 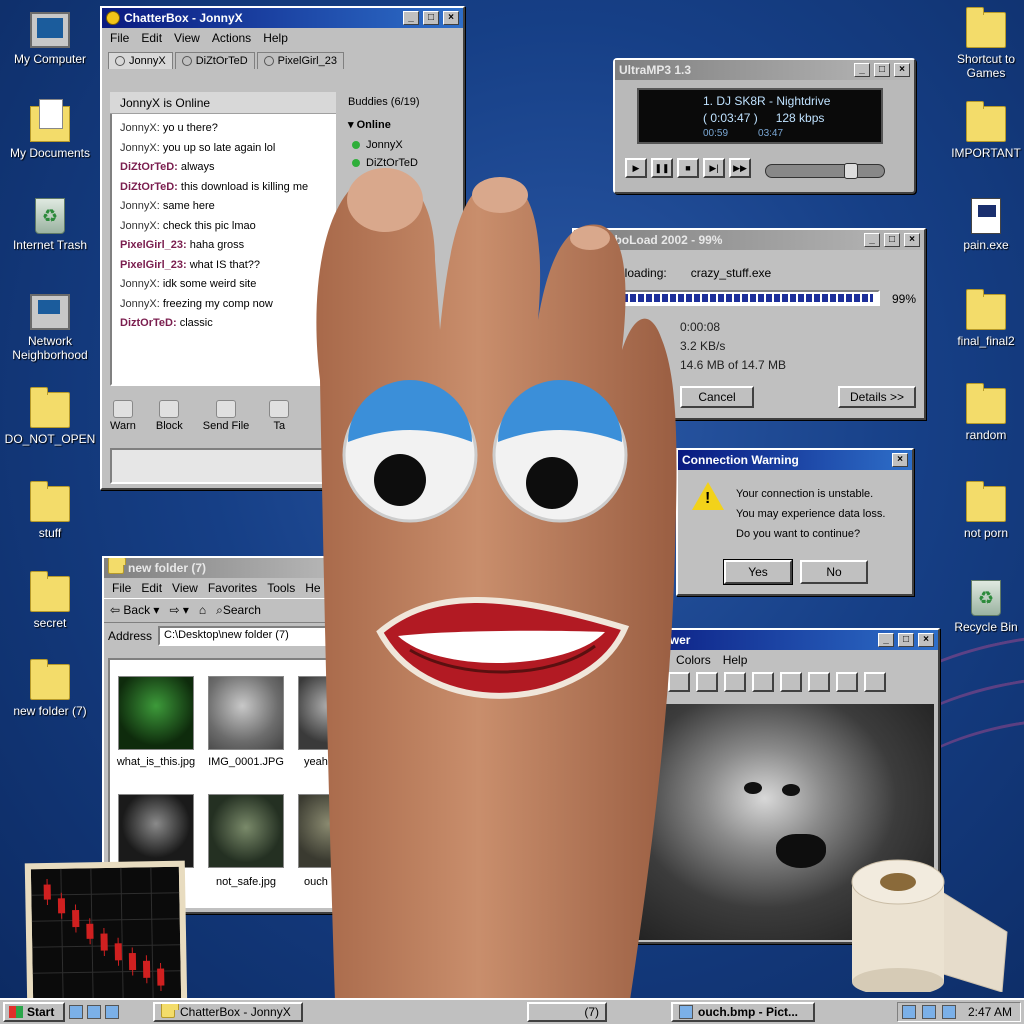 What do you see at coordinates (875, 682) in the screenshot?
I see `print-icon` at bounding box center [875, 682].